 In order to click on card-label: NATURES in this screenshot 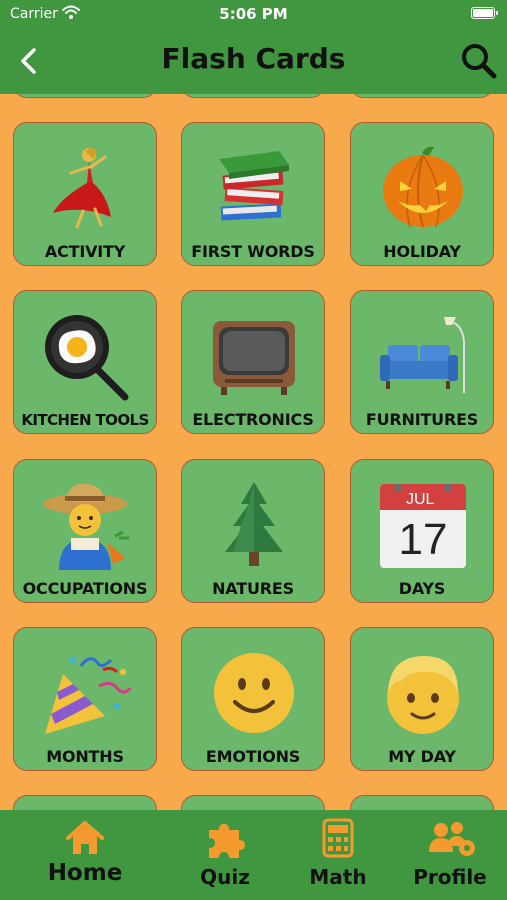, I will do `click(253, 588)`.